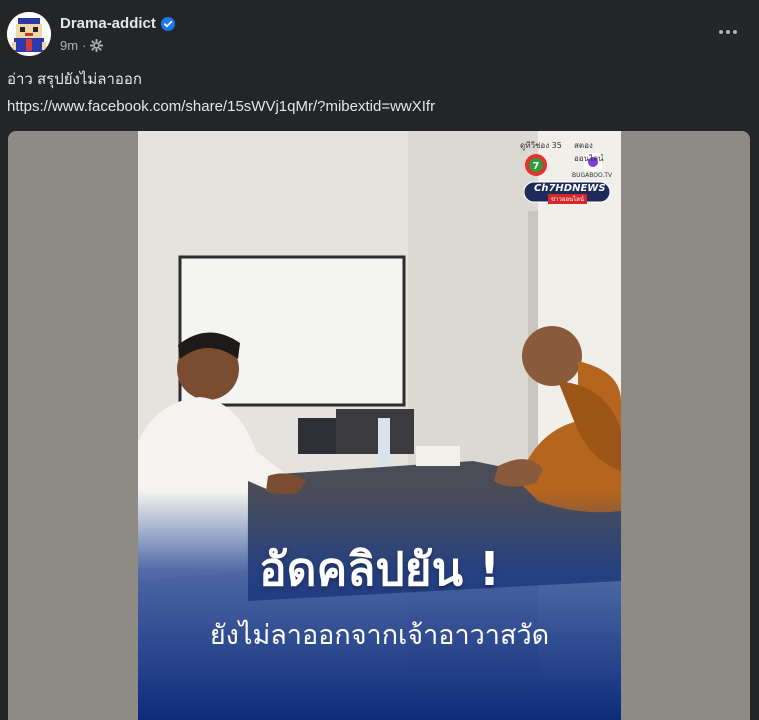  I want to click on avatar, so click(29, 34).